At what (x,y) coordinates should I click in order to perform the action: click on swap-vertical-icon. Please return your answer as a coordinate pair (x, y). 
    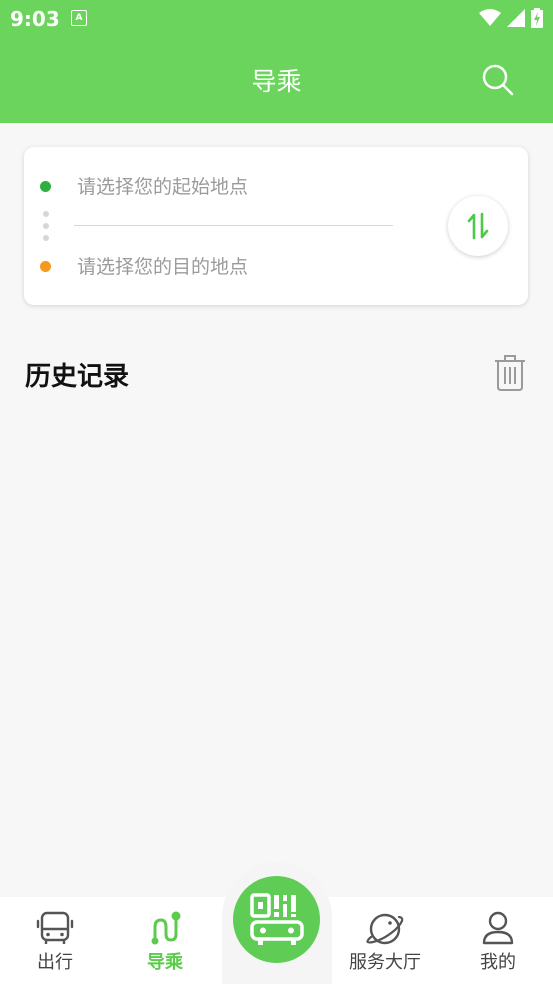
    Looking at the image, I should click on (478, 226).